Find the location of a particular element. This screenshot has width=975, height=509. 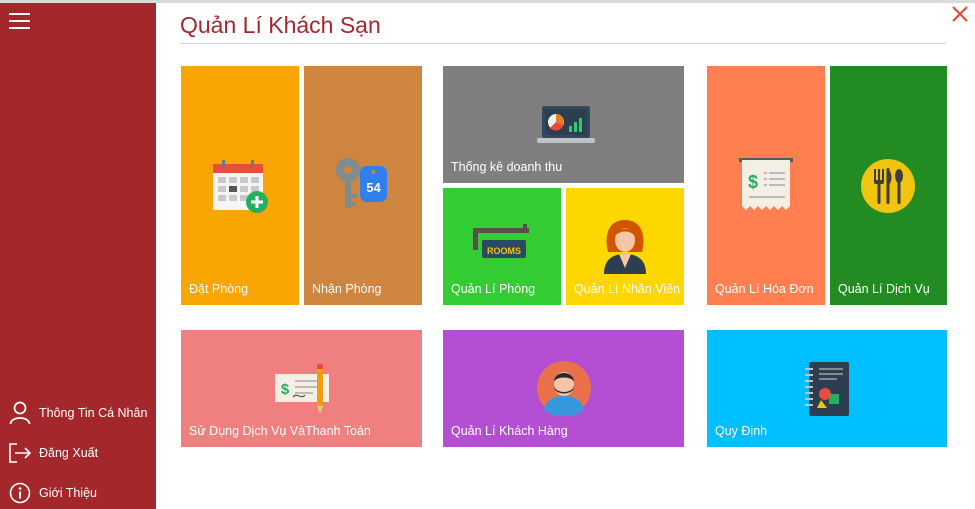

tile-quan-li-dich-vu: Quản Lí Dịch Vụ is located at coordinates (888, 185).